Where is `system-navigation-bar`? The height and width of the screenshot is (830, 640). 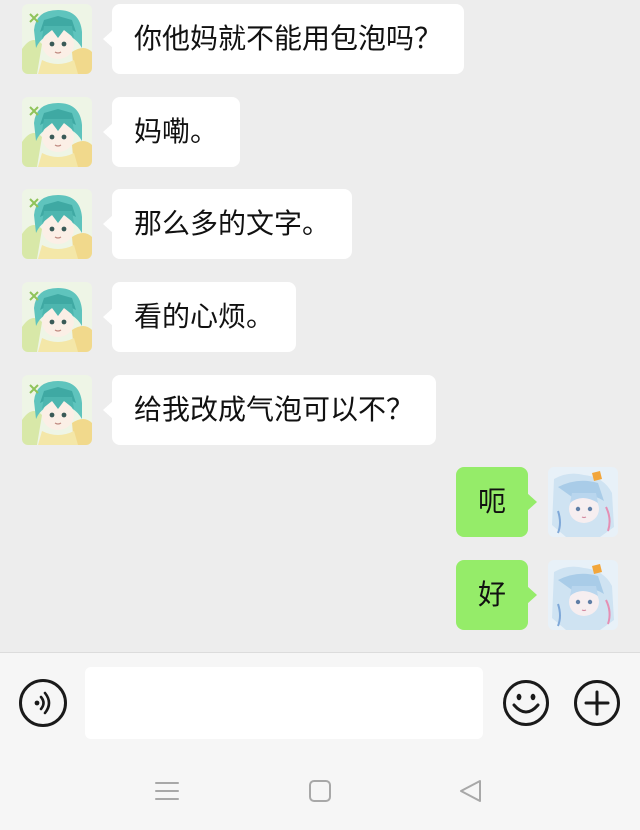
system-navigation-bar is located at coordinates (320, 790).